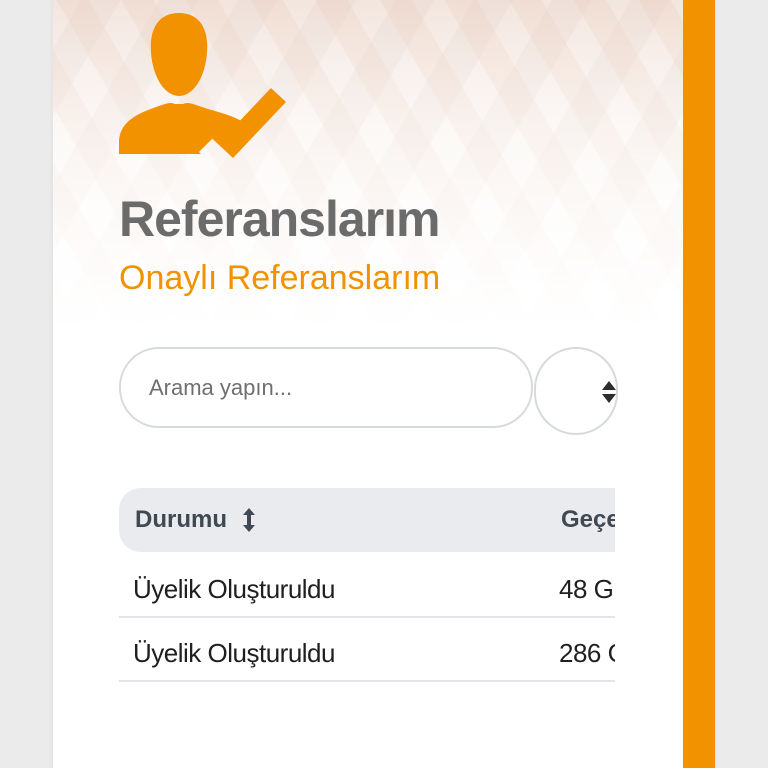  Describe the element at coordinates (576, 391) in the screenshot. I see `sort-button` at that location.